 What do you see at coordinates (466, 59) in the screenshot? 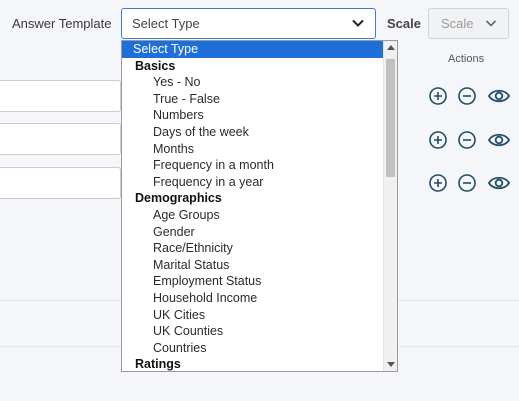
I see `actions-header: Actions` at bounding box center [466, 59].